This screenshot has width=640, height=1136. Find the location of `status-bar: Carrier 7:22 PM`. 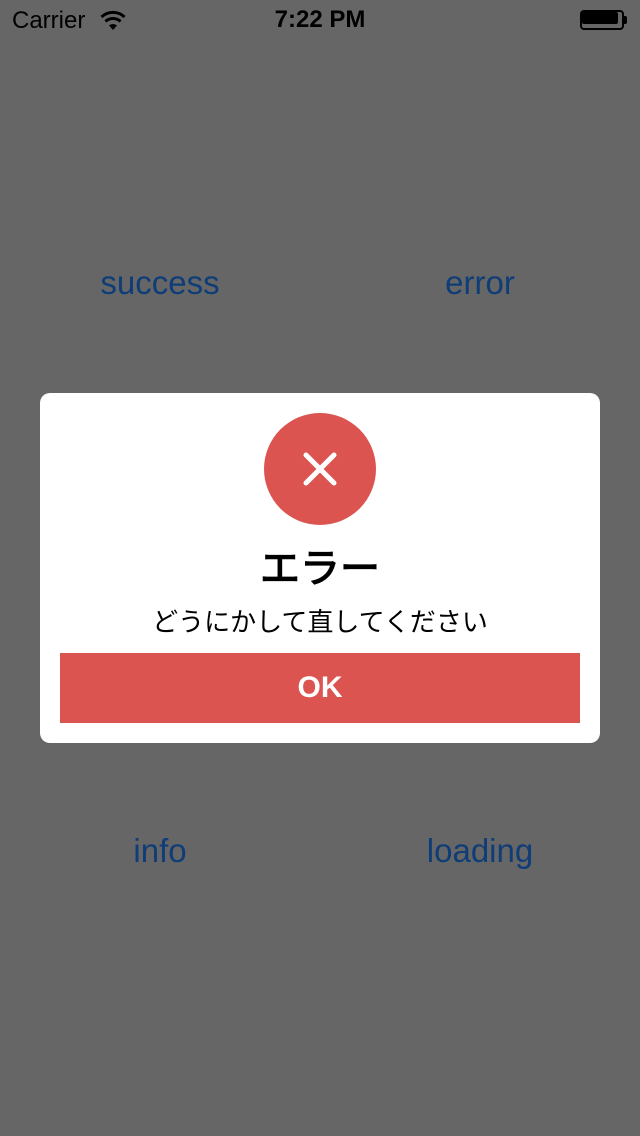

status-bar: Carrier 7:22 PM is located at coordinates (320, 20).